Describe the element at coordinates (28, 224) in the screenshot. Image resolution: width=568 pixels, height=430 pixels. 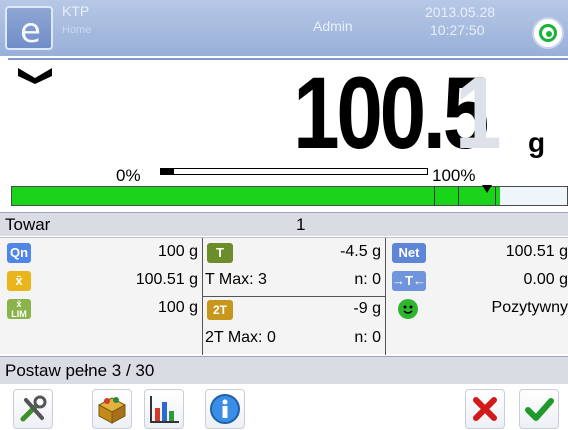
I see `product-label: Towar` at that location.